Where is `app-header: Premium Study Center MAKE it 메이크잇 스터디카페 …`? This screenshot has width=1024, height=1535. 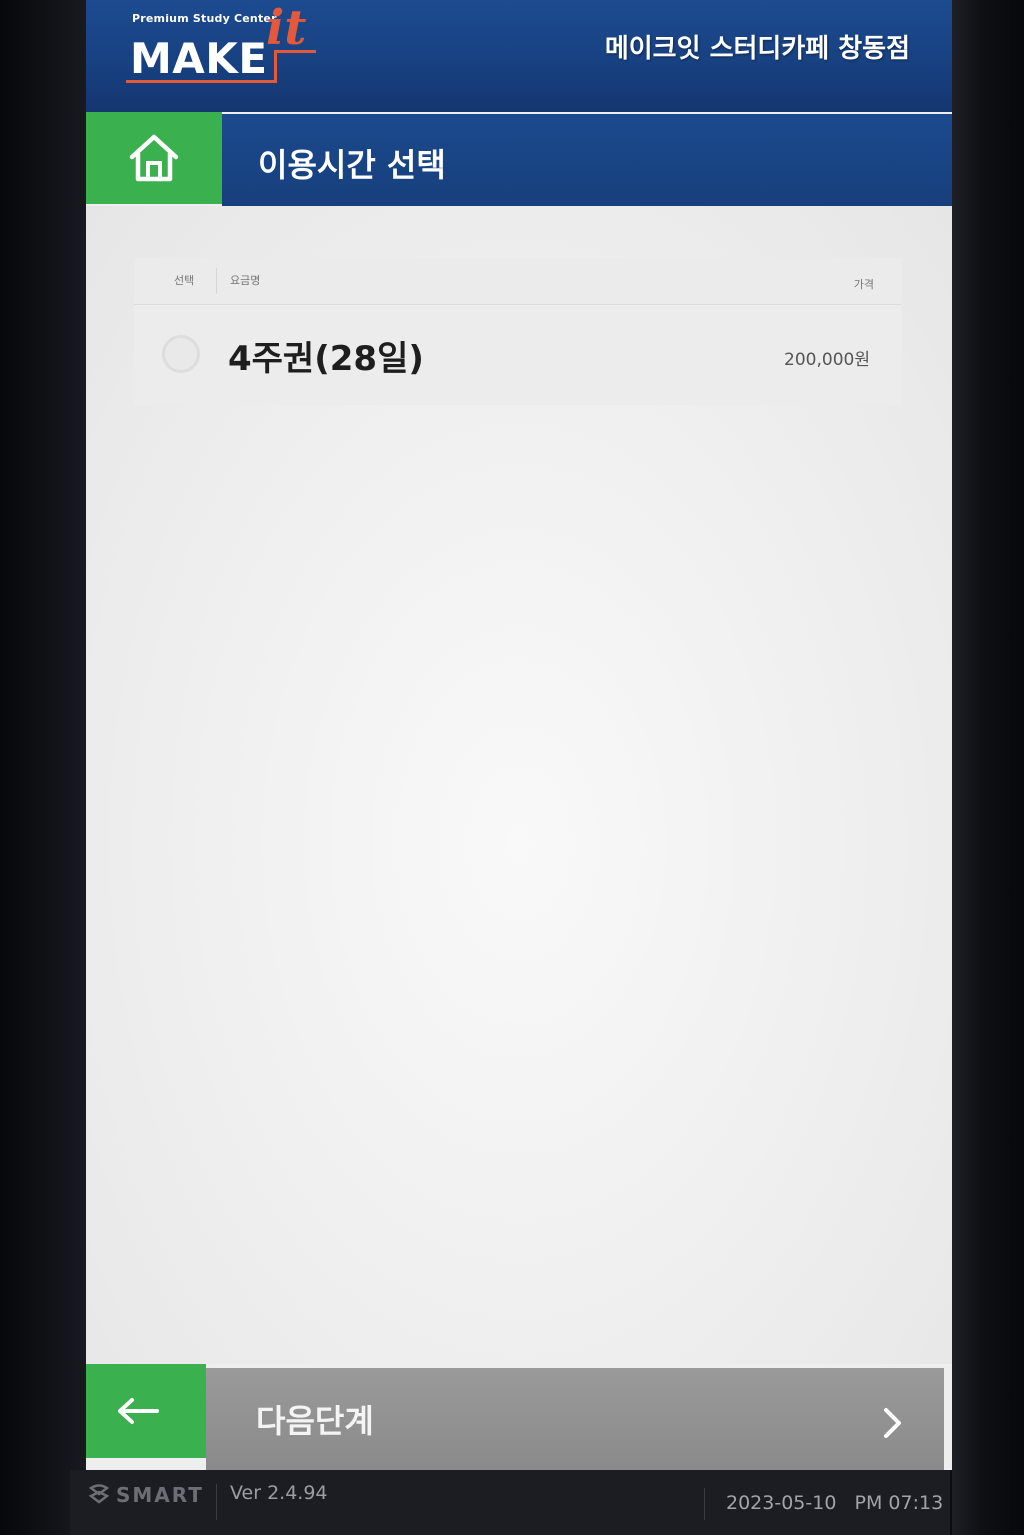 app-header: Premium Study Center MAKE it 메이크잇 스터디카페 … is located at coordinates (519, 56).